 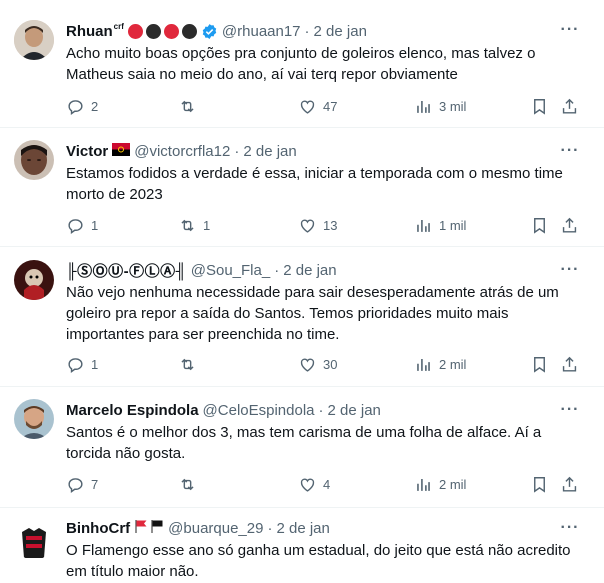 I want to click on reply-button: 7, so click(x=82, y=484).